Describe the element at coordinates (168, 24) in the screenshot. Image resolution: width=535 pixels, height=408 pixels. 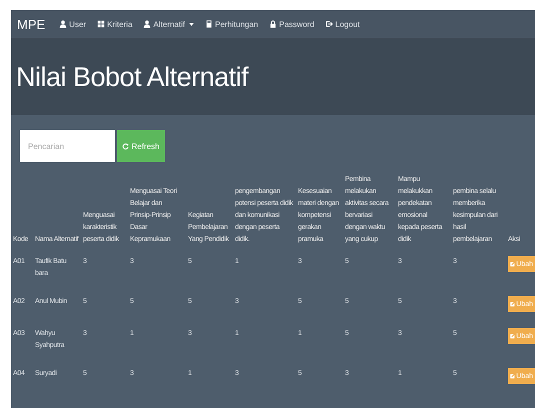
I see `nav-link: Alternatif` at that location.